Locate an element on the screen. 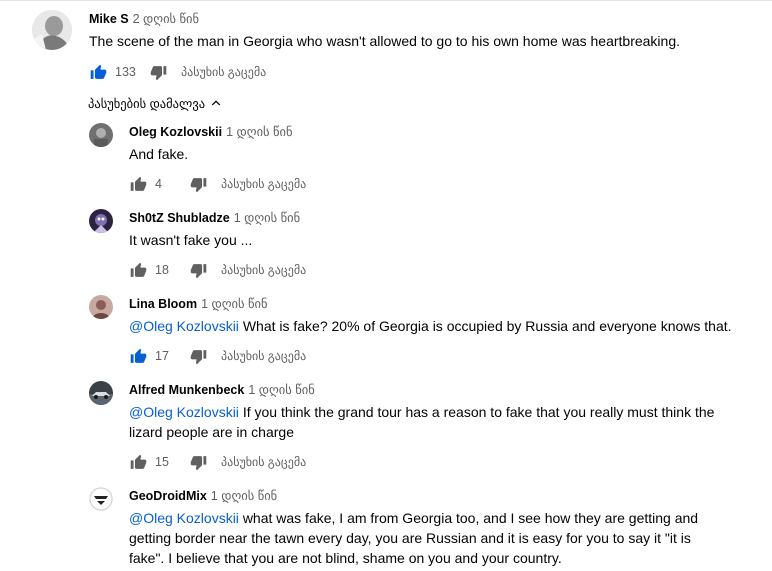 This screenshot has height=571, width=772. comment-header: Alfred Munkenbeck 1 დღის წინ is located at coordinates (222, 390).